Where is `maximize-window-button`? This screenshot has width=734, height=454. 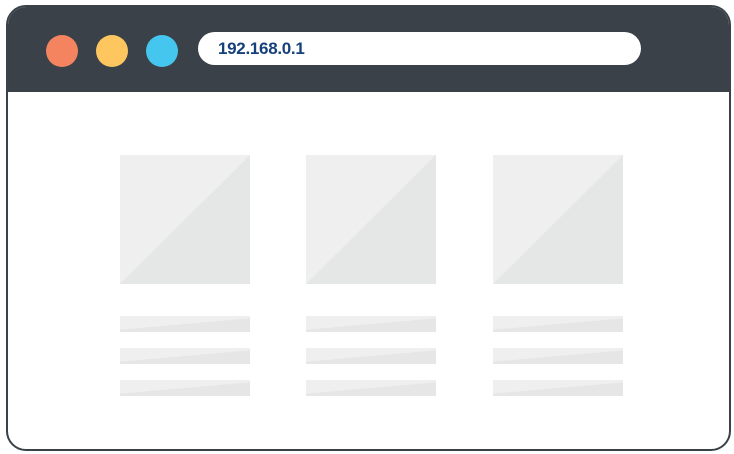
maximize-window-button is located at coordinates (162, 51).